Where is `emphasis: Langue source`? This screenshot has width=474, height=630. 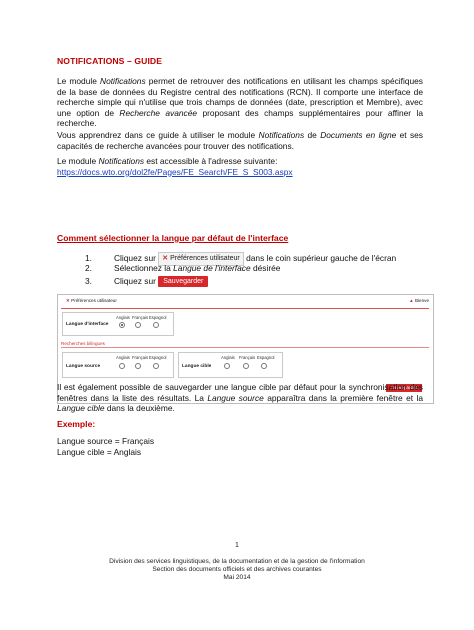 emphasis: Langue source is located at coordinates (235, 397).